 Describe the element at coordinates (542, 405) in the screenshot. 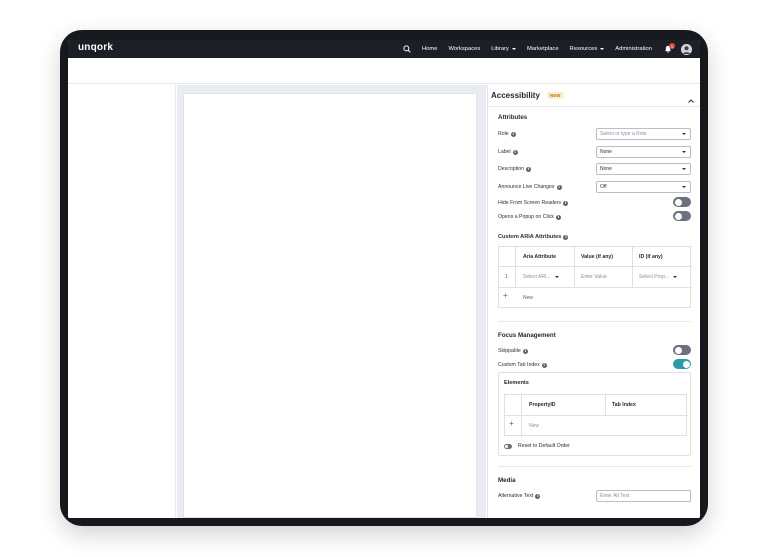

I see `column-header-property-id: PropertyID` at that location.